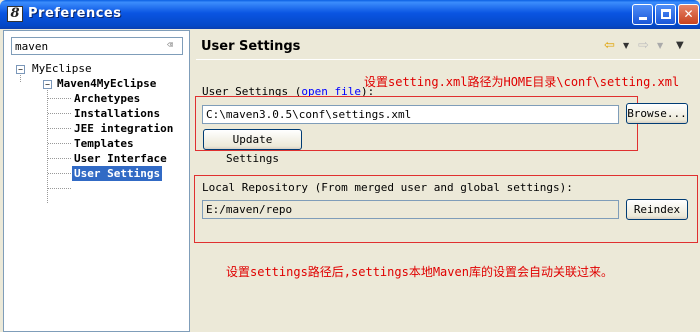 This screenshot has height=332, width=700. What do you see at coordinates (117, 173) in the screenshot?
I see `tree-item-label: User Settings` at bounding box center [117, 173].